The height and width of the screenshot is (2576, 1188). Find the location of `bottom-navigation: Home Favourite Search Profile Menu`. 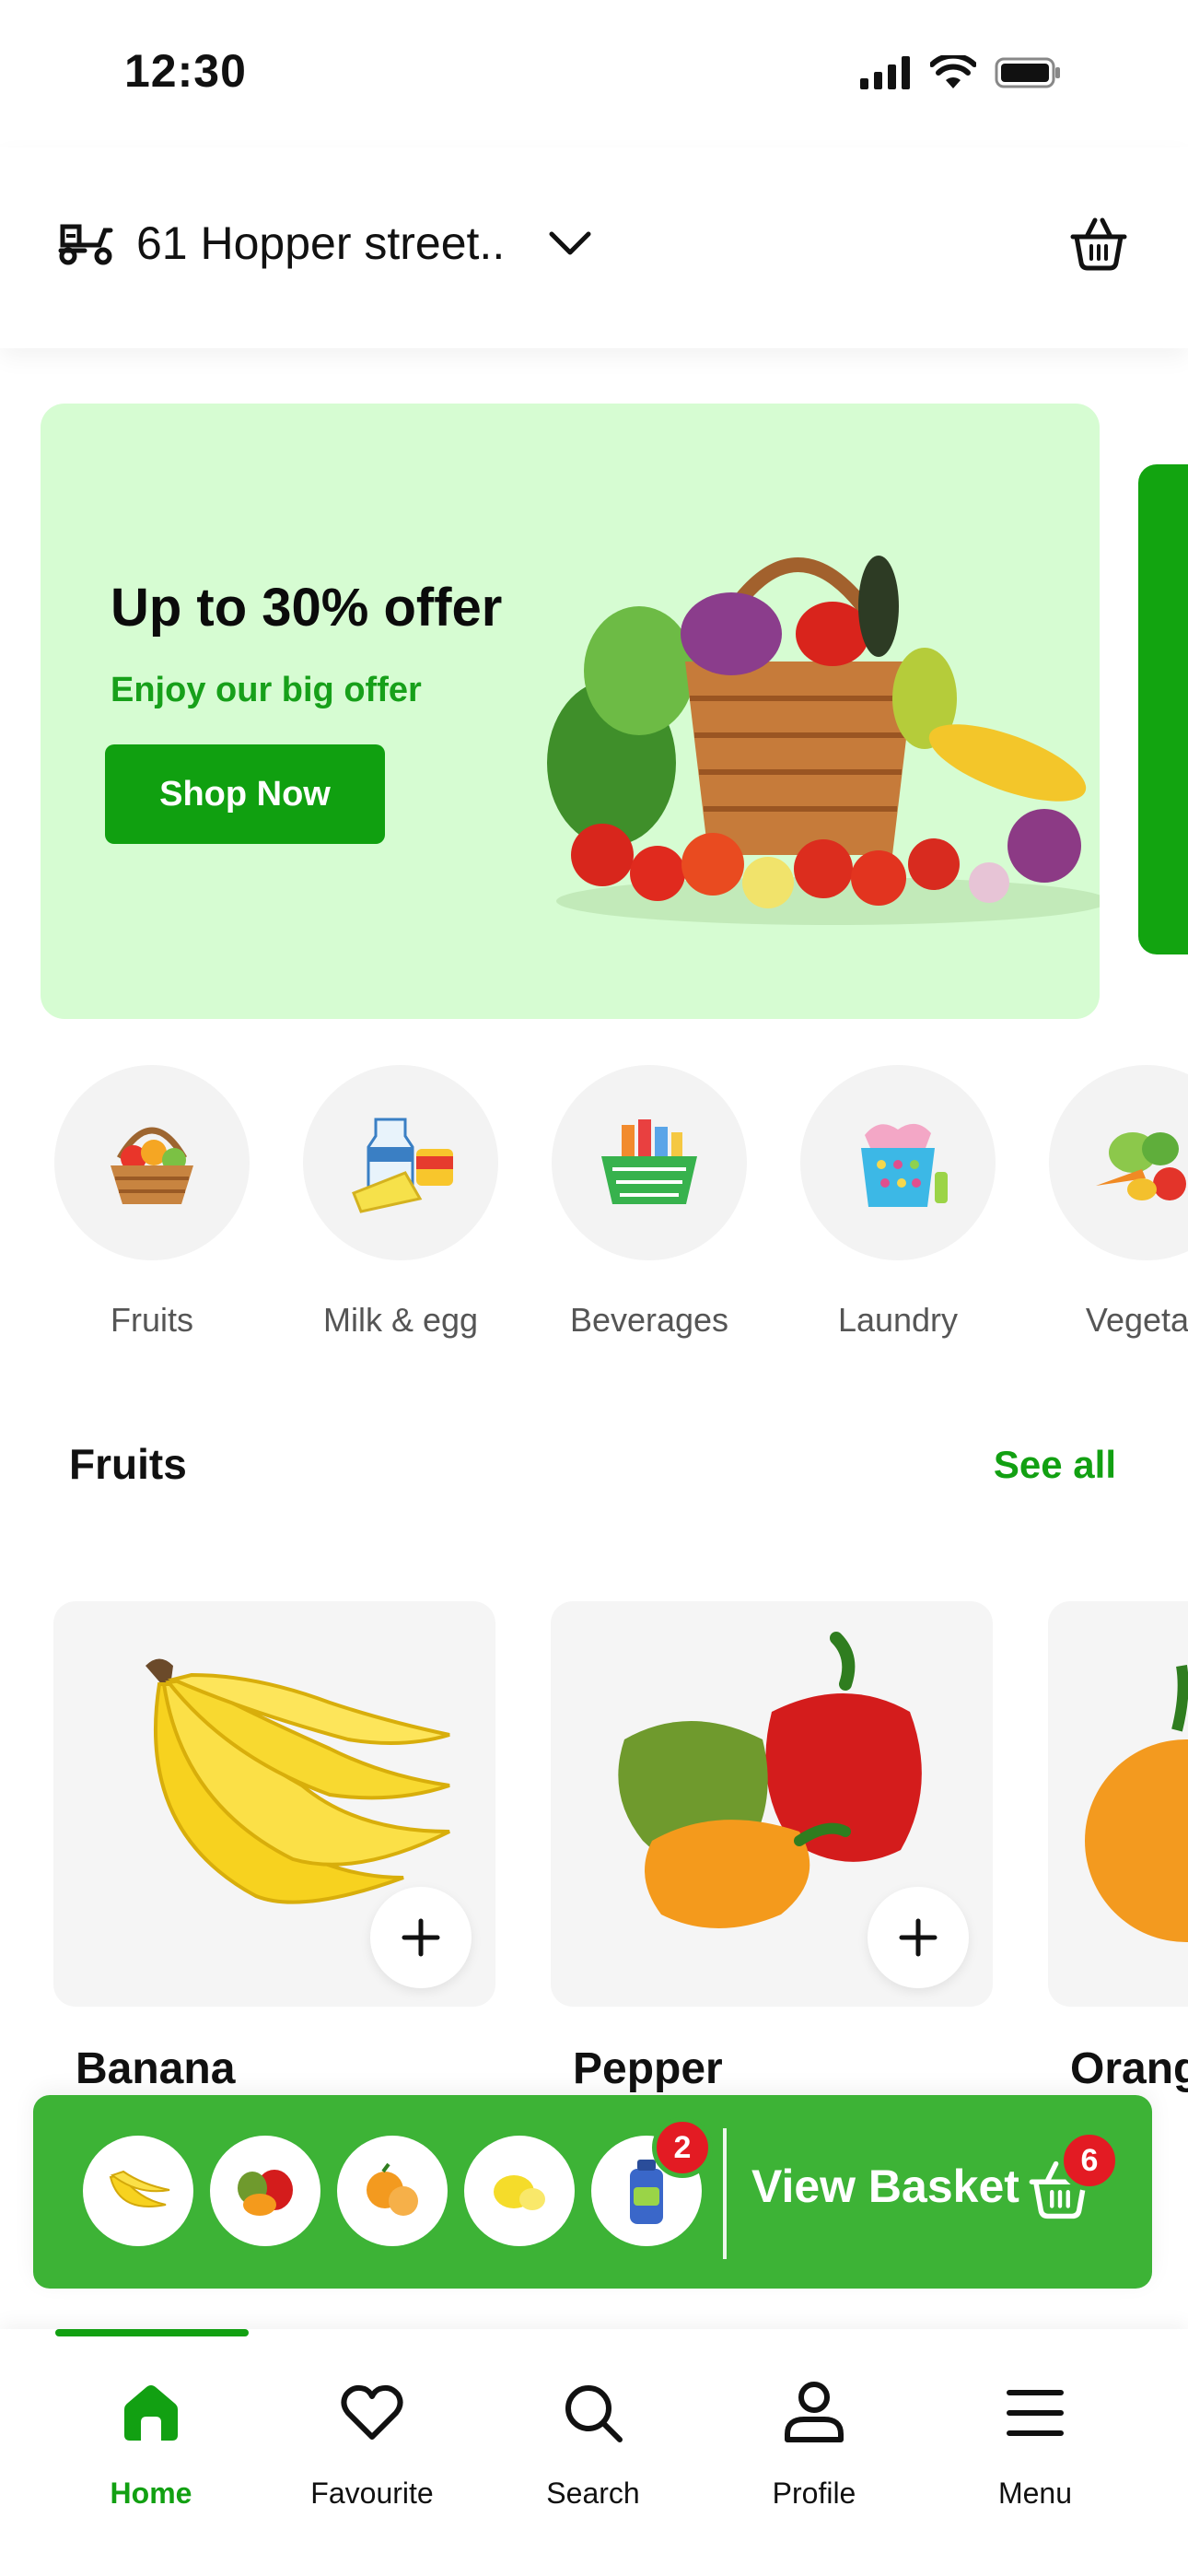

bottom-navigation: Home Favourite Search Profile Menu is located at coordinates (594, 2452).